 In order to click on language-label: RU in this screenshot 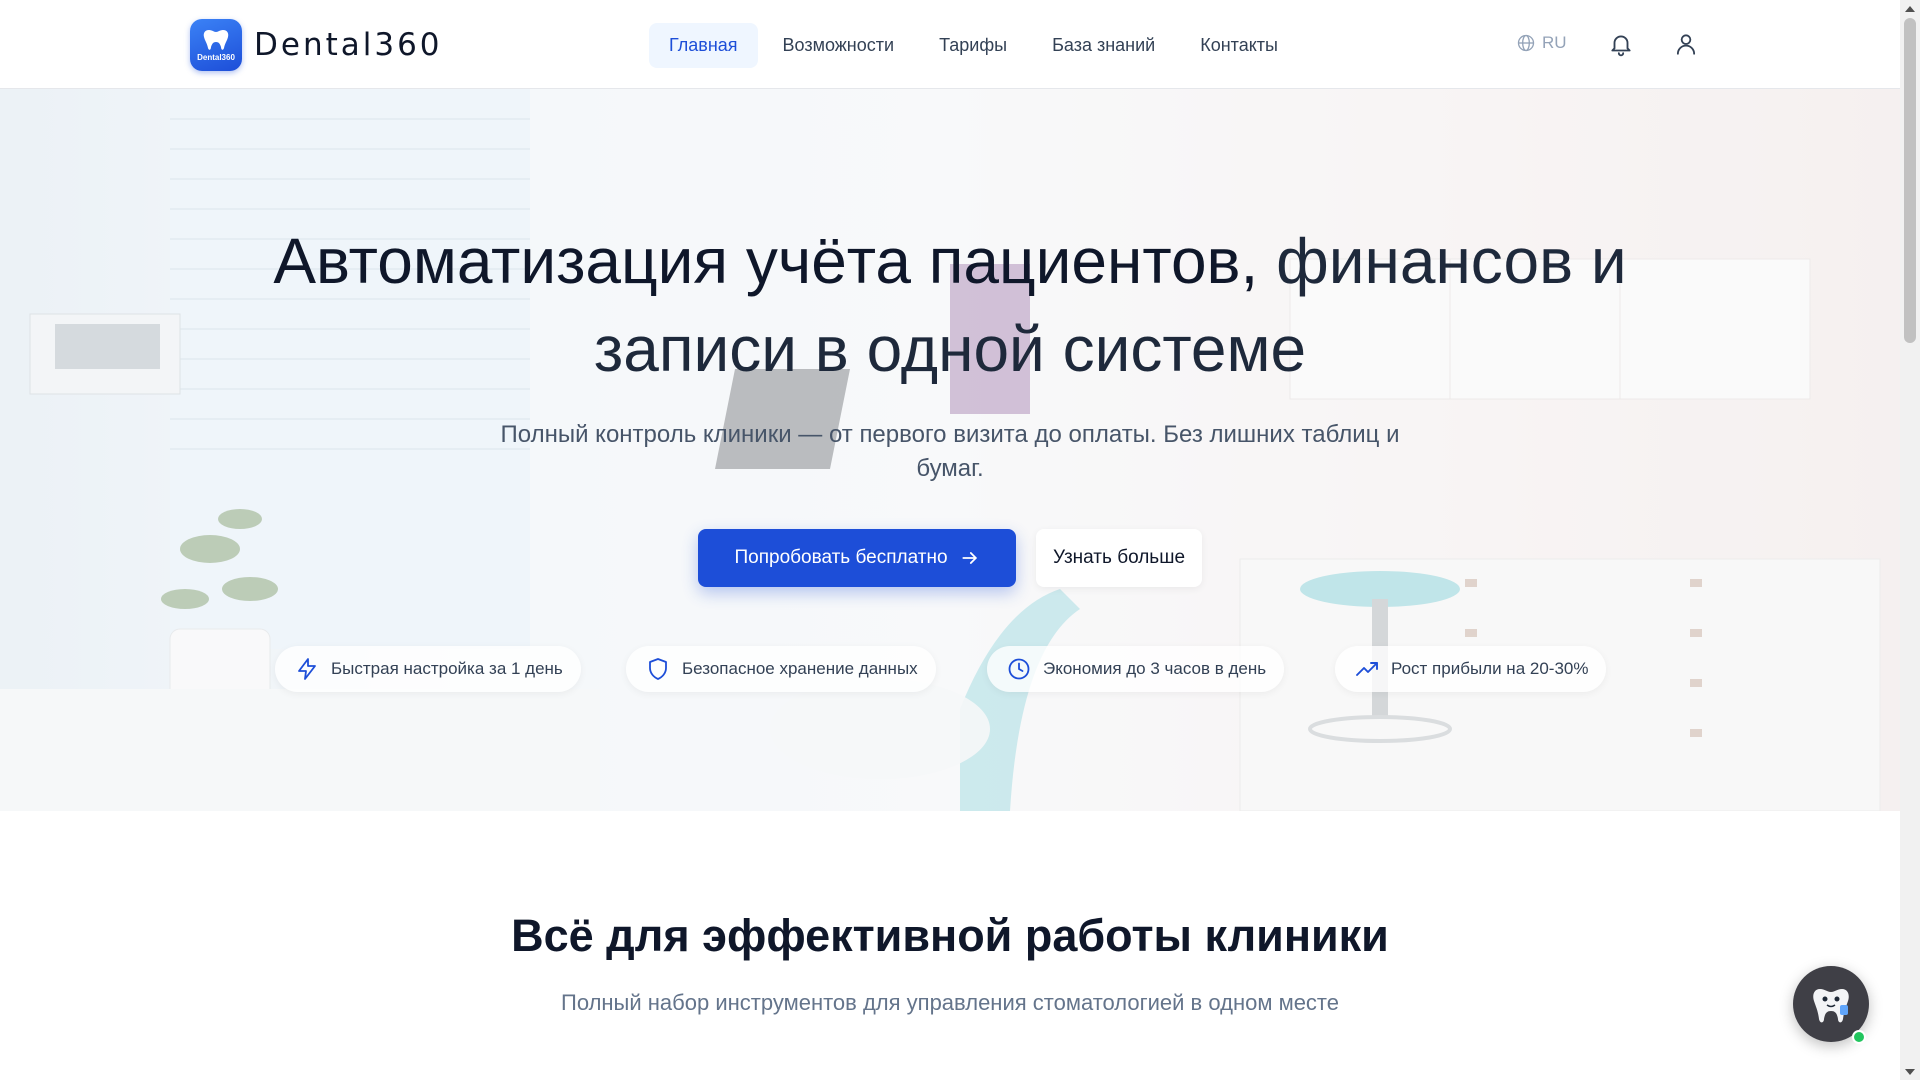, I will do `click(1554, 42)`.